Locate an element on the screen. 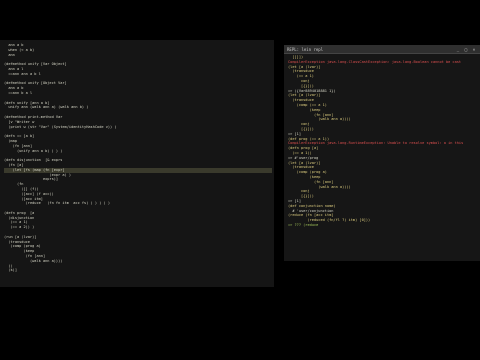 The height and width of the screenshot is (360, 480). window-buttons: _ □ × is located at coordinates (466, 49).